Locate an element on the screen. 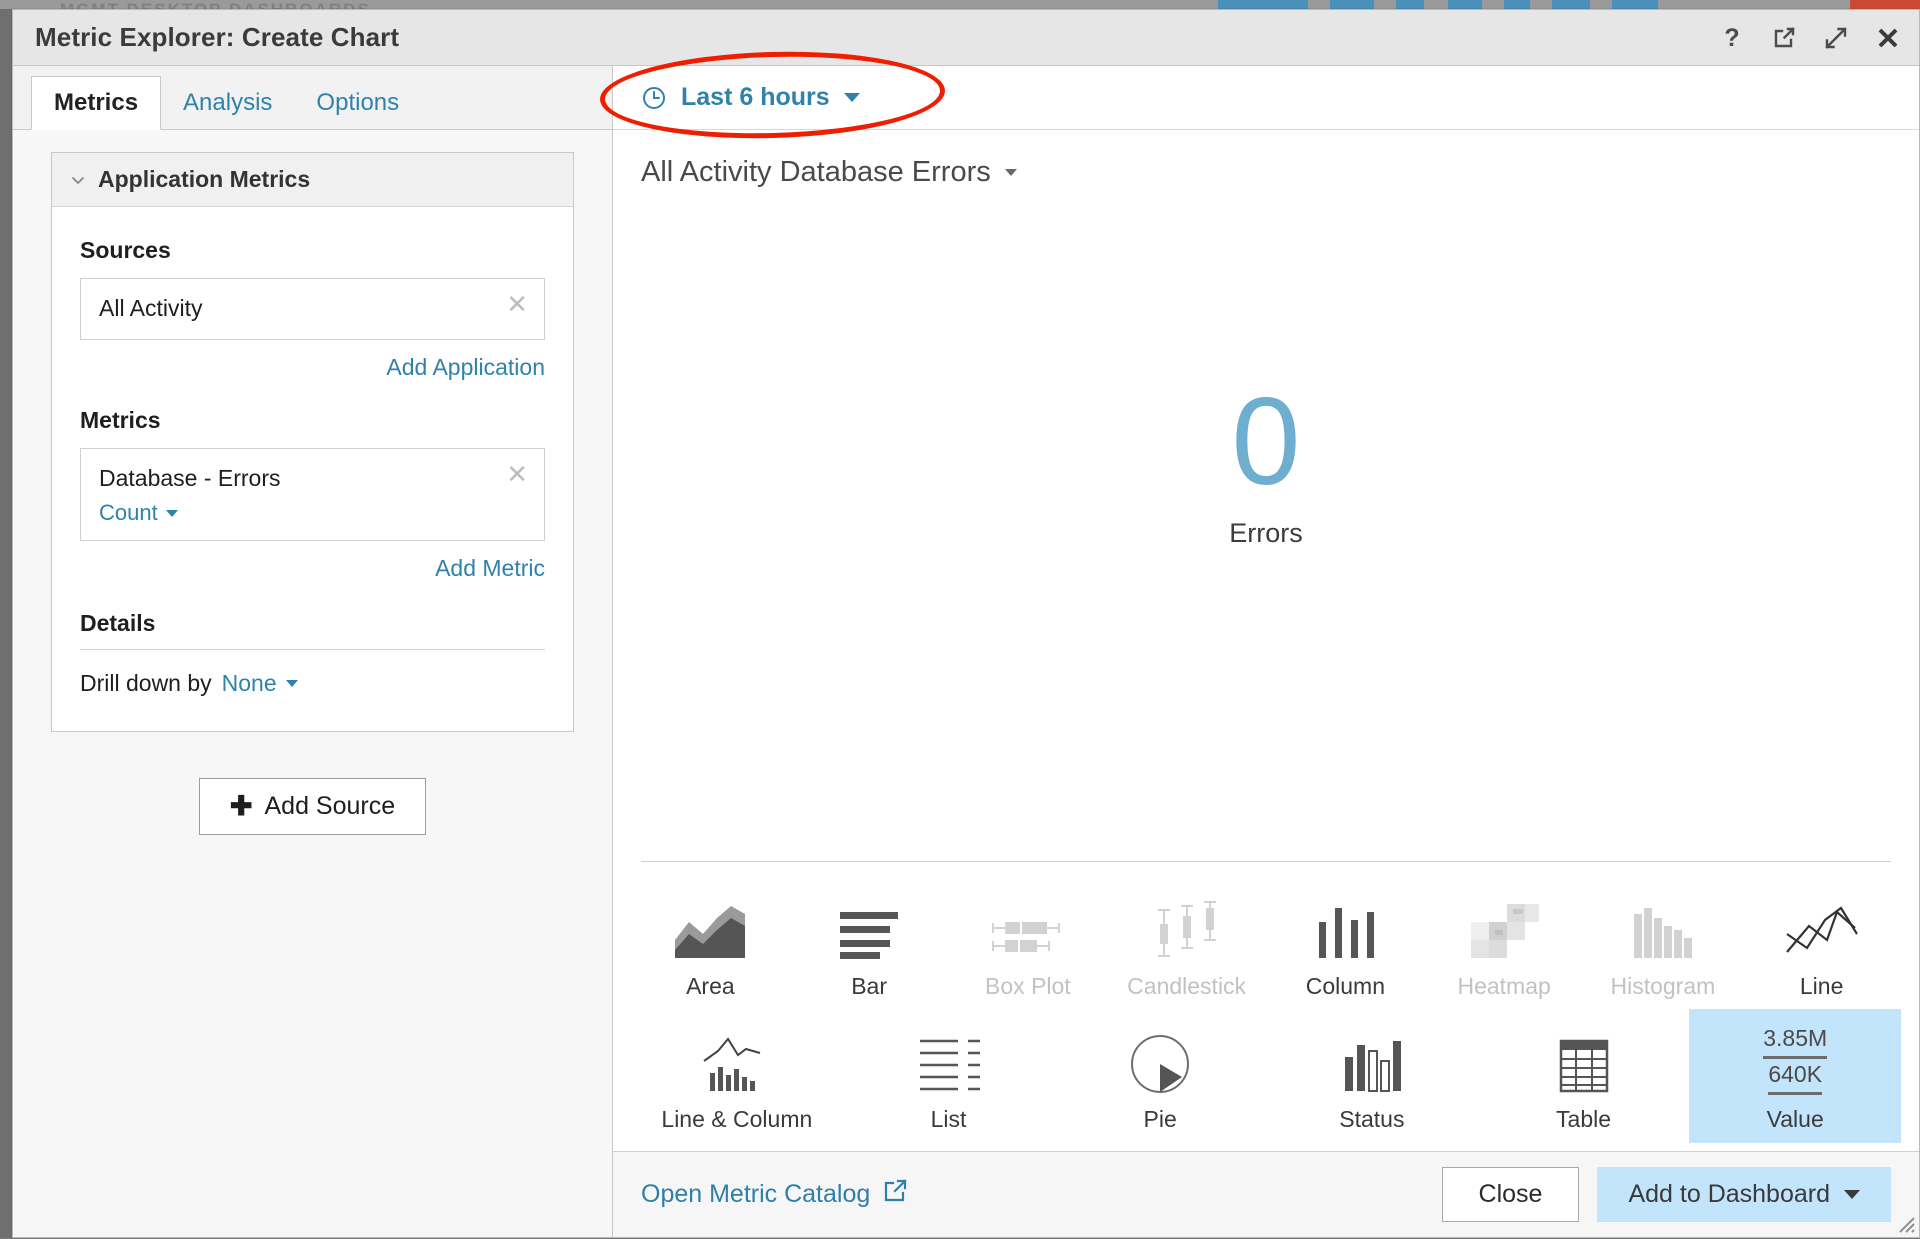 This screenshot has height=1239, width=1920. background-left-strip is located at coordinates (6, 623).